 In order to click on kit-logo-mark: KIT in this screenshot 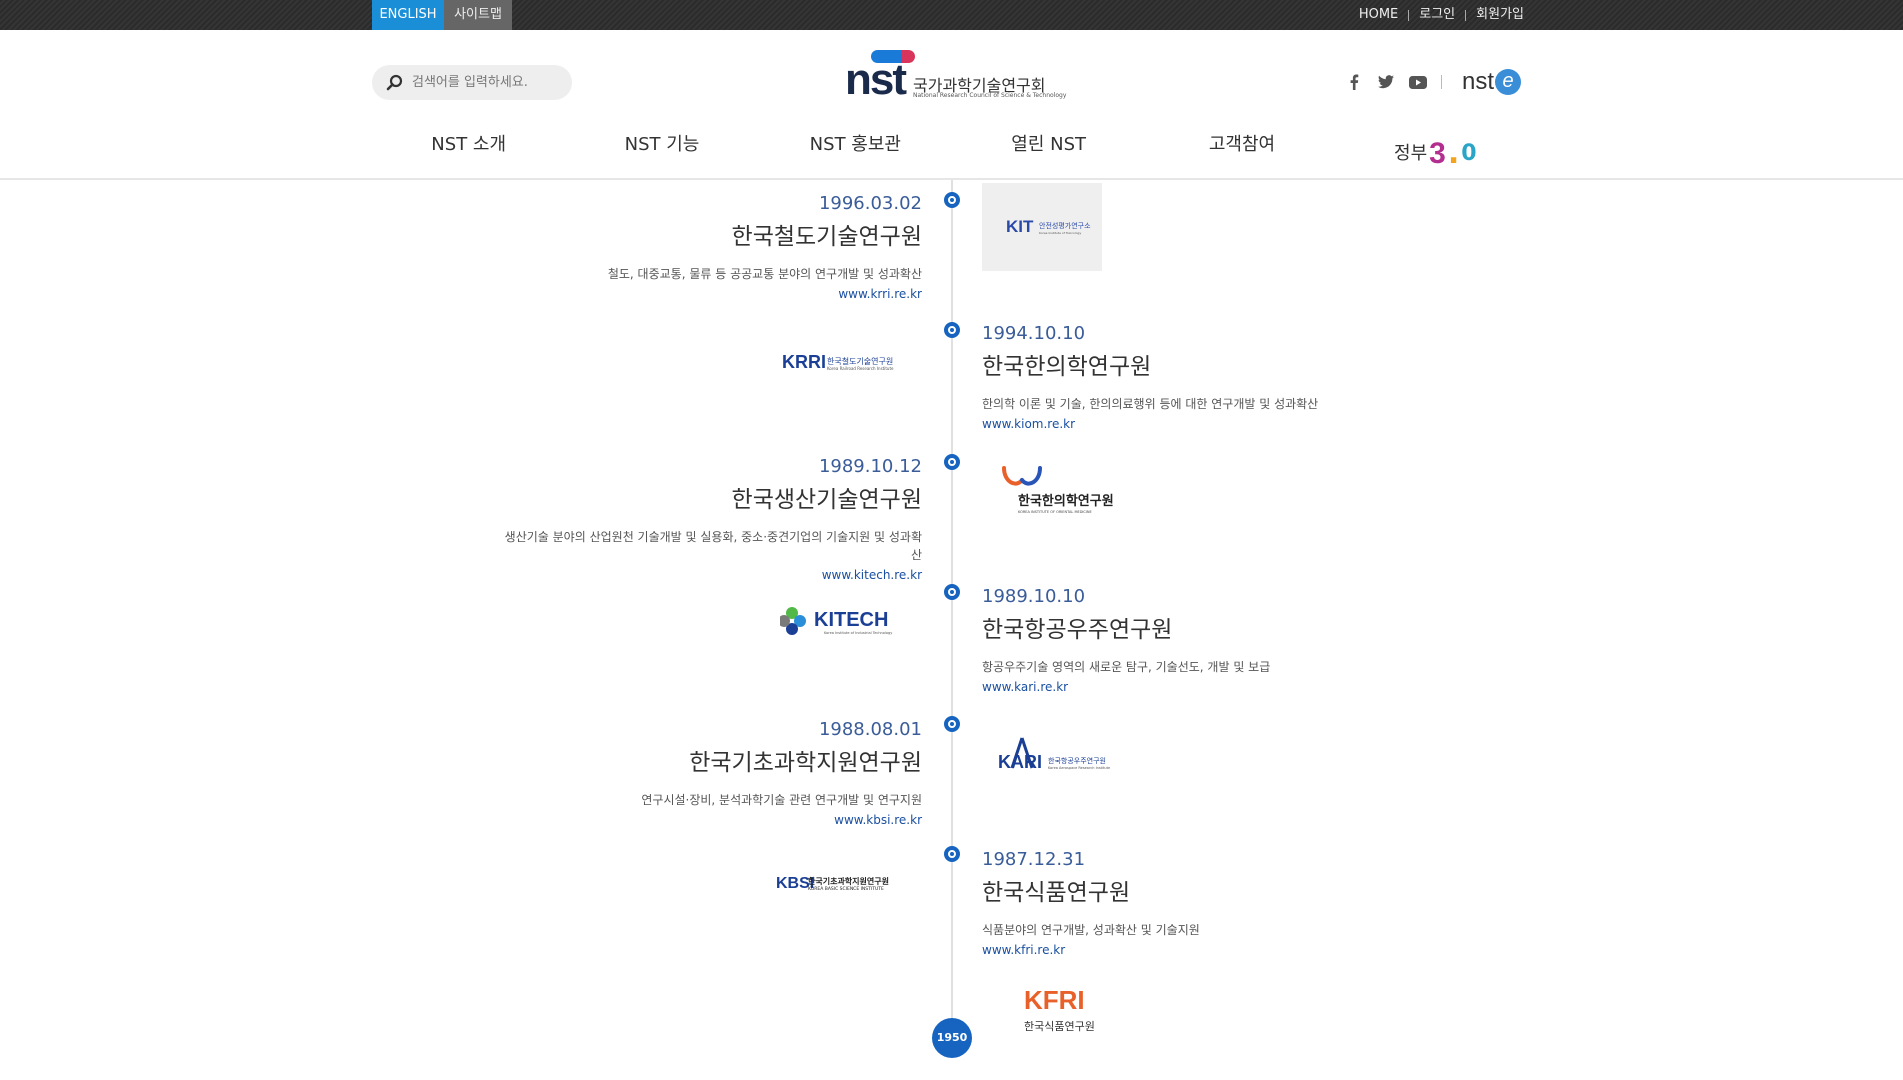, I will do `click(1020, 226)`.